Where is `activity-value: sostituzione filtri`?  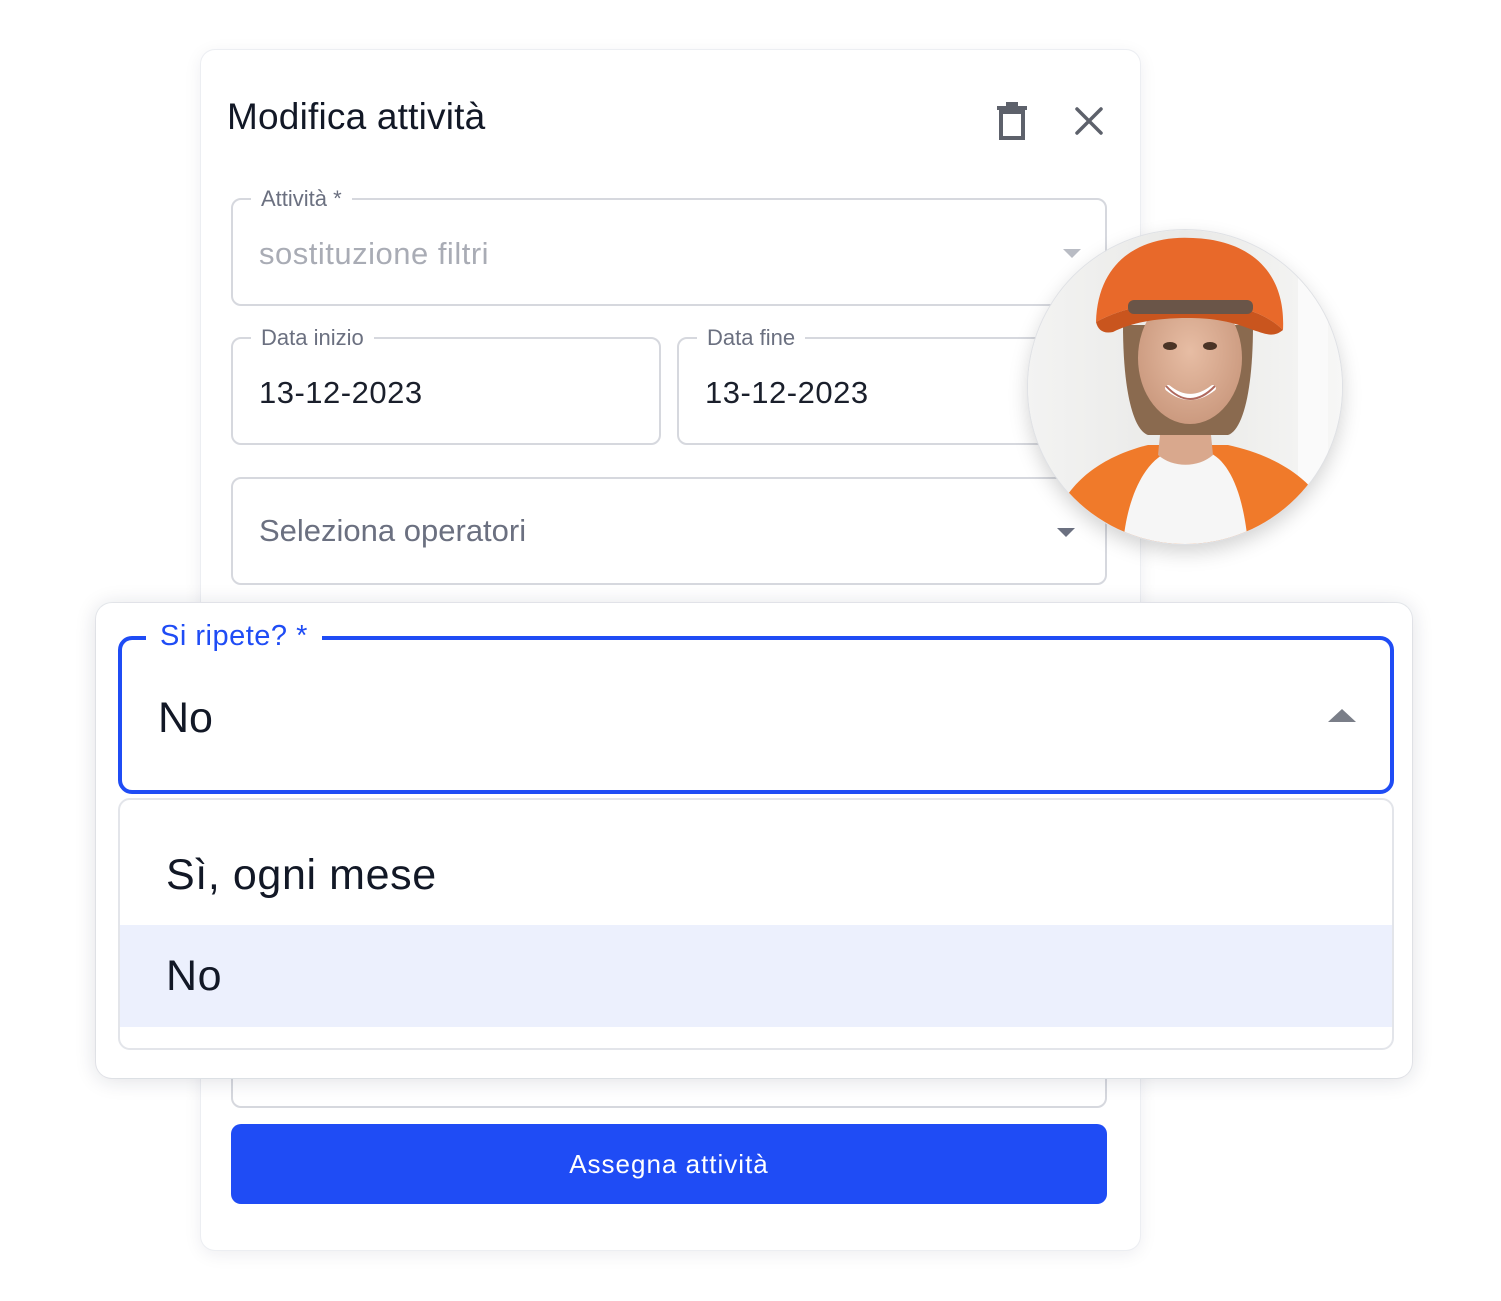 activity-value: sostituzione filtri is located at coordinates (374, 253).